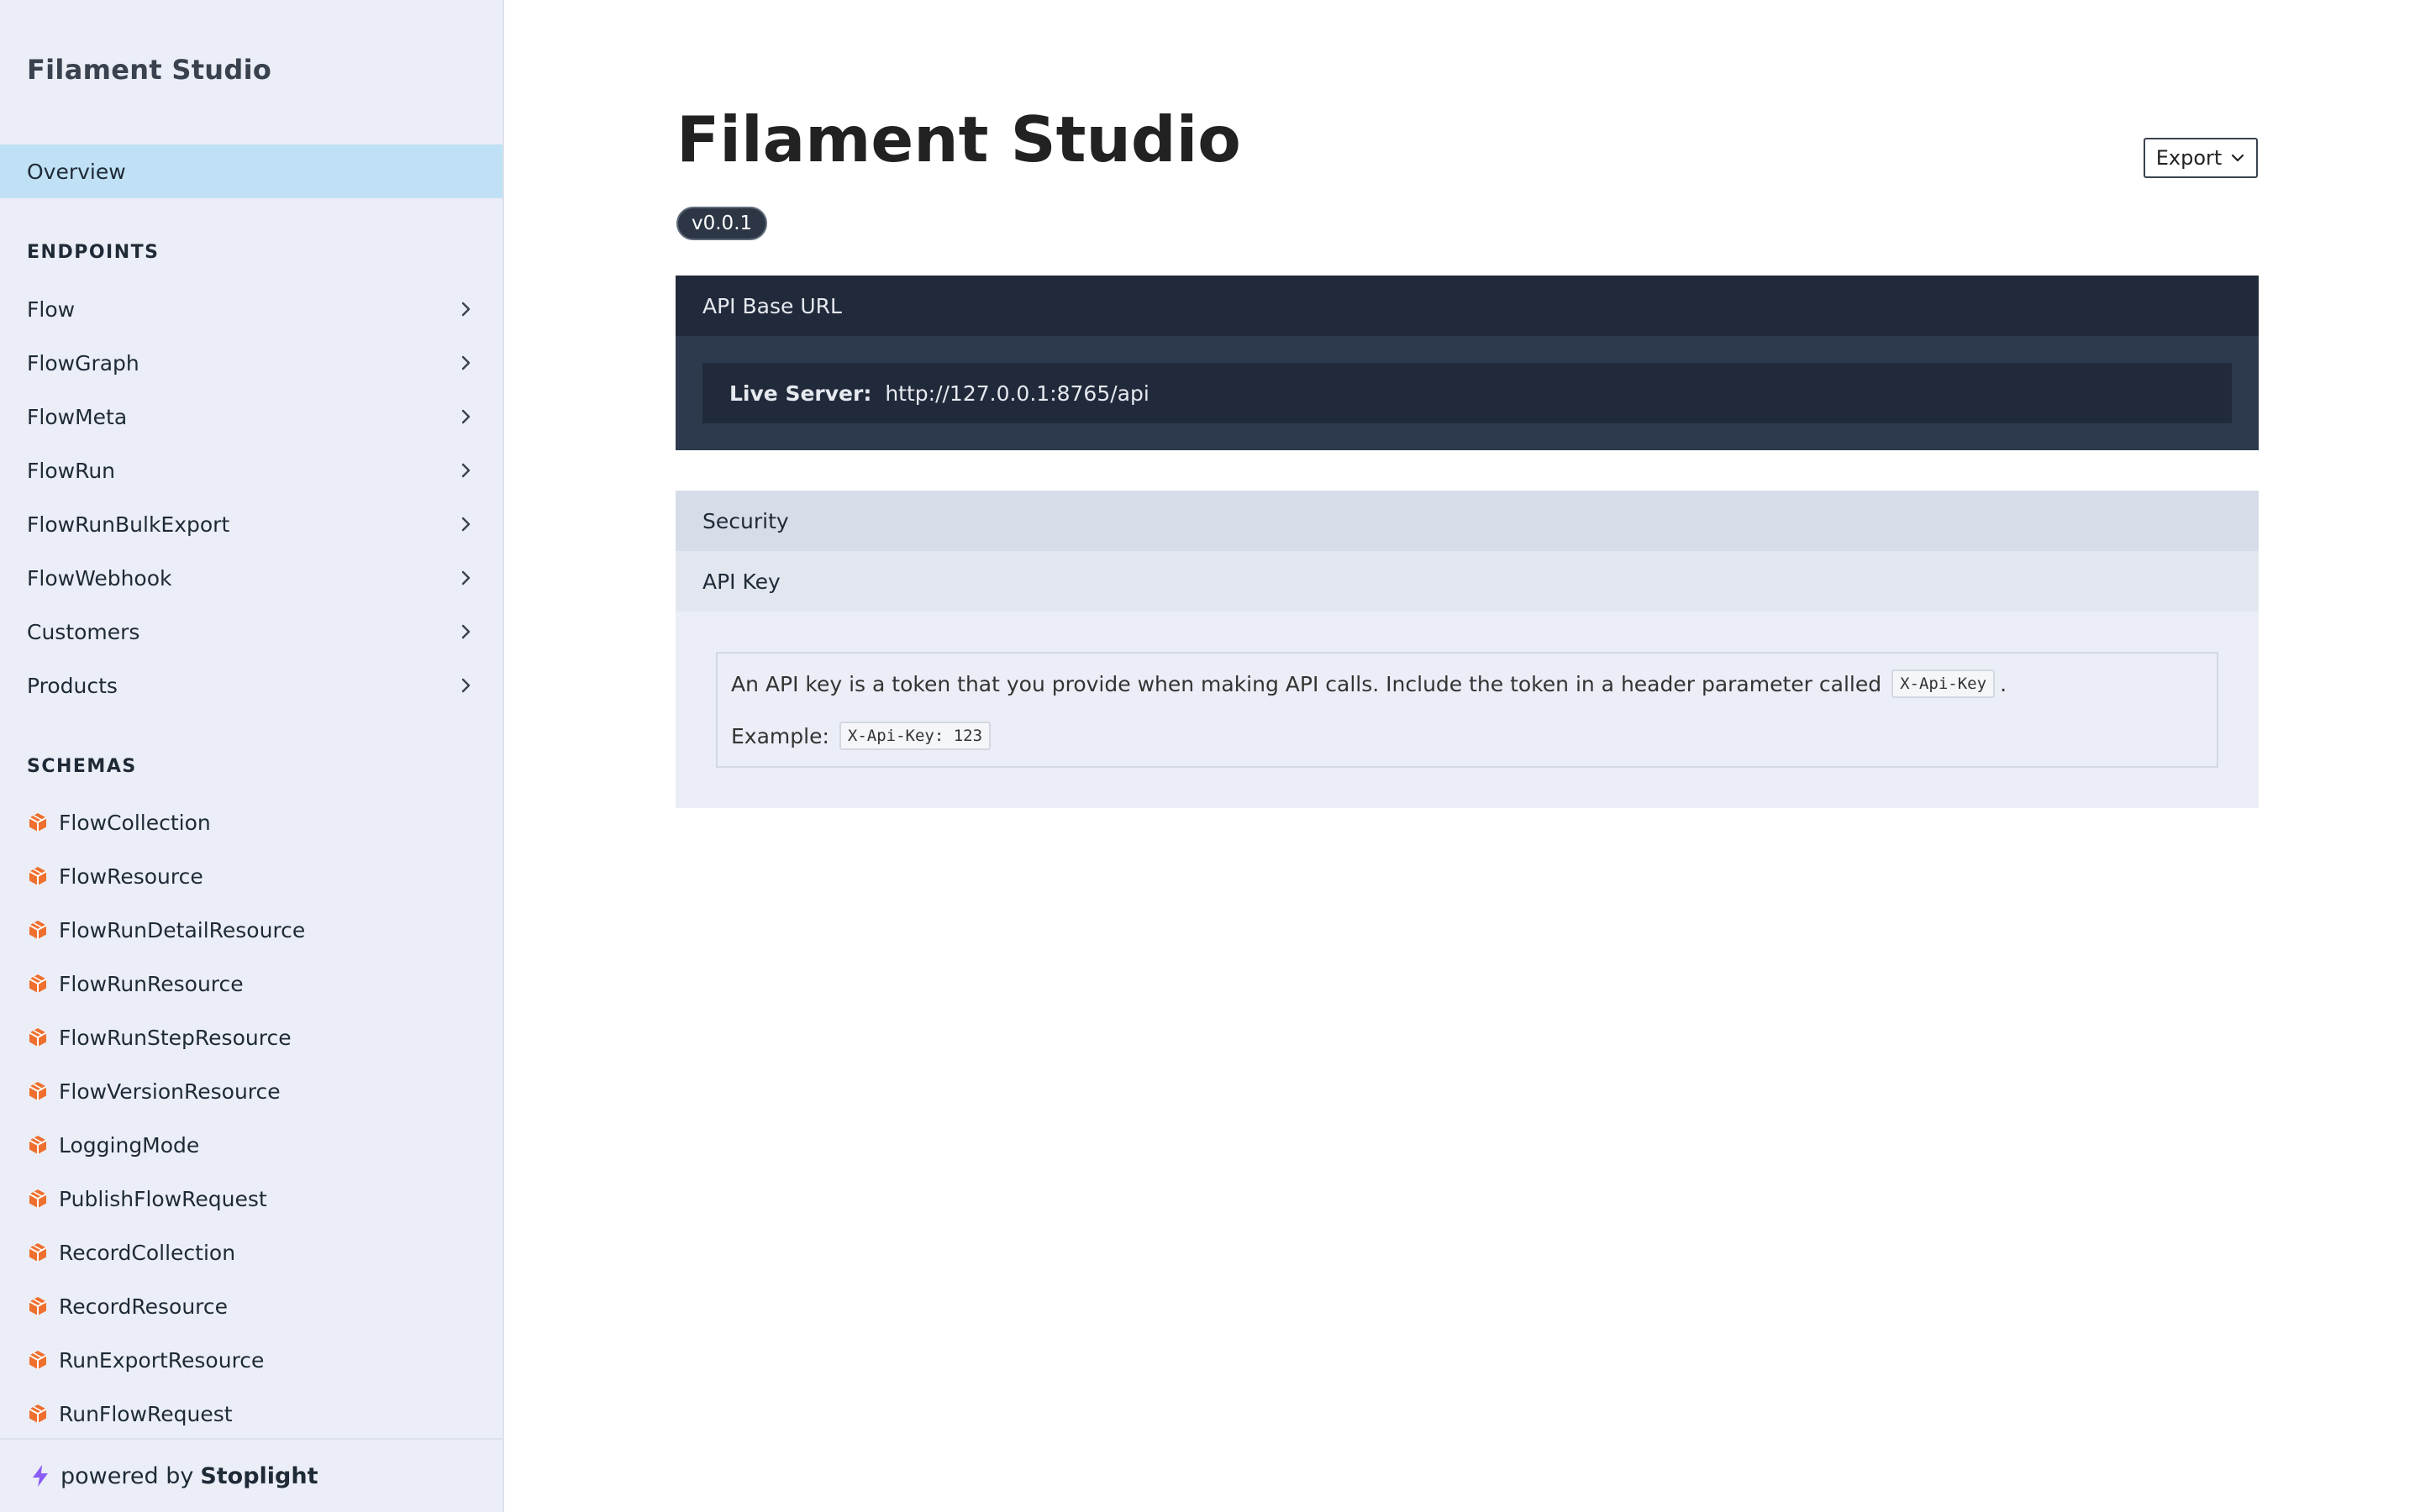  I want to click on sidebar-item-schema: RecordResource, so click(251, 1306).